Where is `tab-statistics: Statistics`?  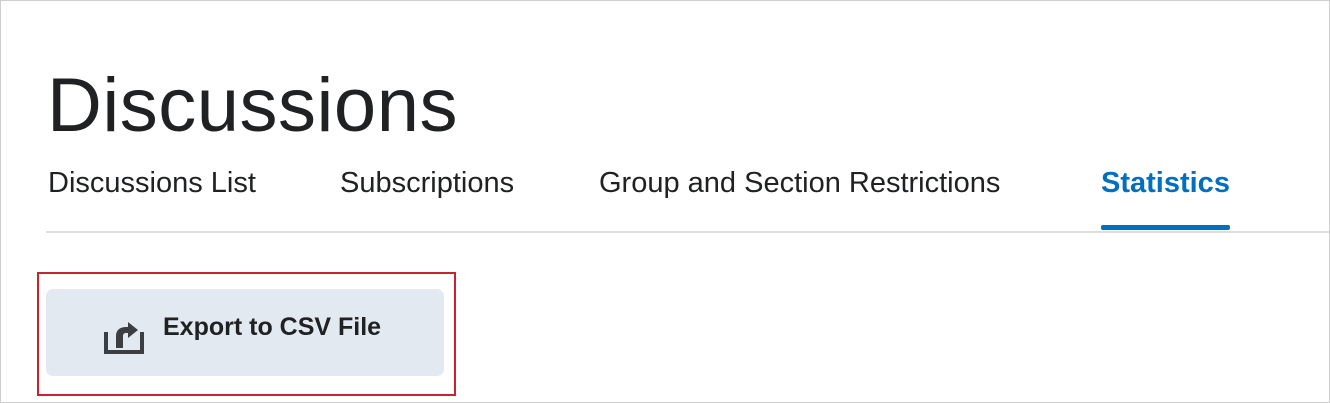 tab-statistics: Statistics is located at coordinates (1165, 183).